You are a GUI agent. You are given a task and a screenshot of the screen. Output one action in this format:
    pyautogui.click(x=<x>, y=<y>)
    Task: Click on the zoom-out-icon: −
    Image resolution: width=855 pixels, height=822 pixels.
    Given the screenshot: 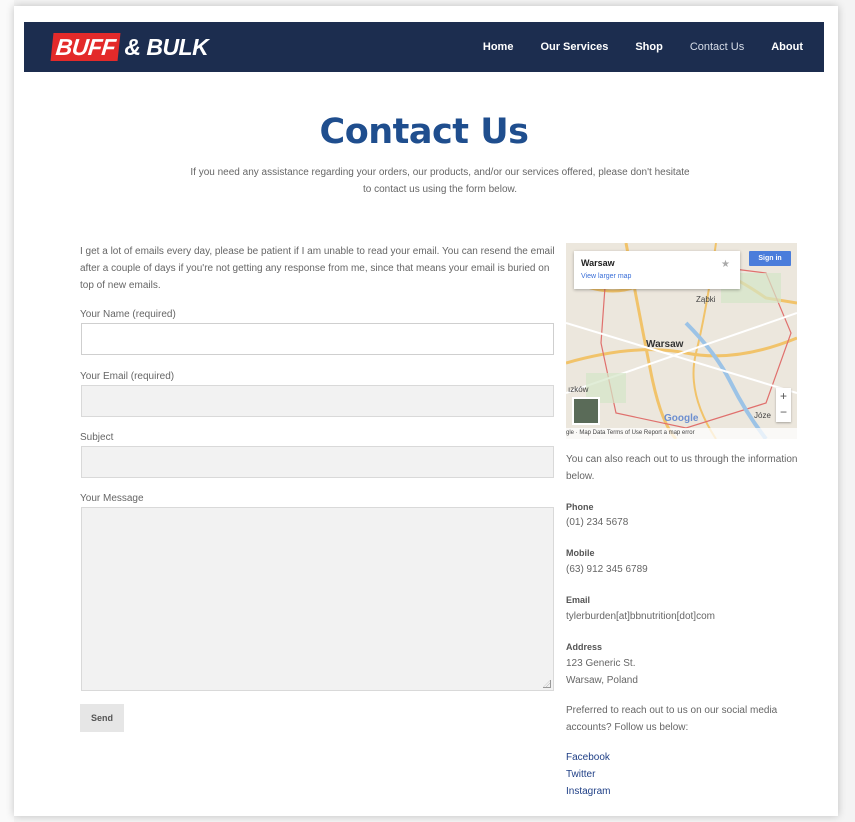 What is the action you would take?
    pyautogui.click(x=783, y=412)
    